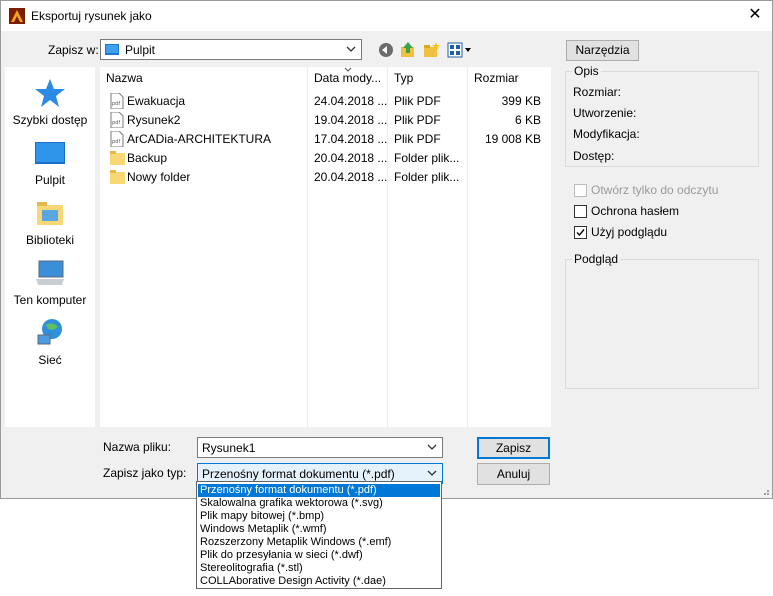 The width and height of the screenshot is (773, 596). I want to click on place-network: Sieć, so click(50, 342).